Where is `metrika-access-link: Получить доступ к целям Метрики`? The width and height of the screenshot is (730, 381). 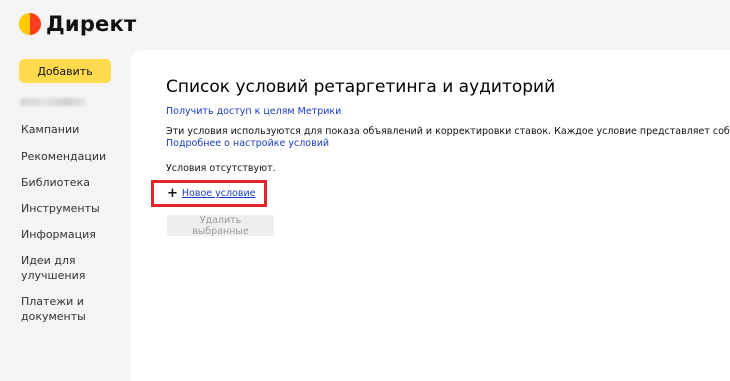 metrika-access-link: Получить доступ к целям Метрики is located at coordinates (253, 111).